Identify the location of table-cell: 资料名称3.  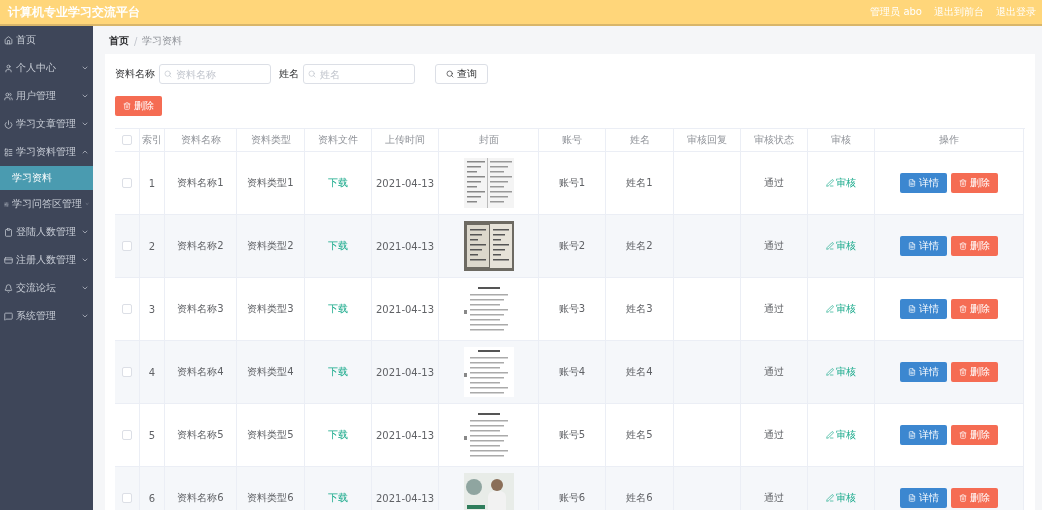
(201, 309).